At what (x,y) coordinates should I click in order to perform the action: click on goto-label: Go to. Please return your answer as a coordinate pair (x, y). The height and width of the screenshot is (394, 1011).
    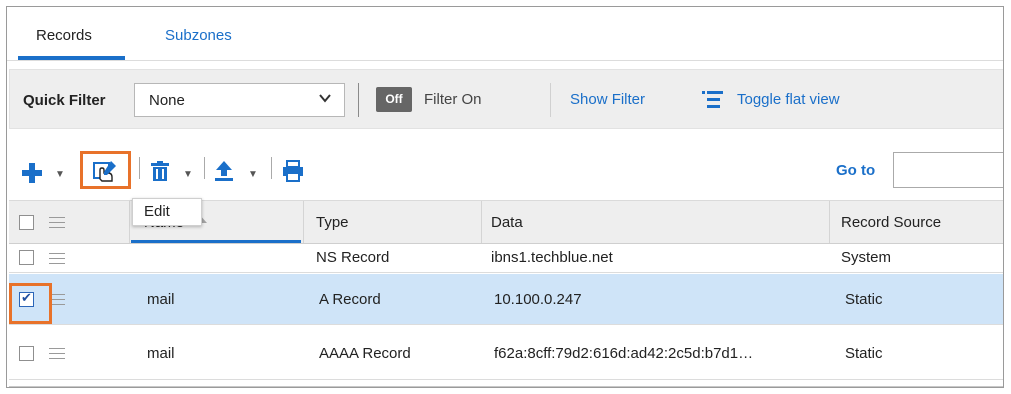
    Looking at the image, I should click on (856, 170).